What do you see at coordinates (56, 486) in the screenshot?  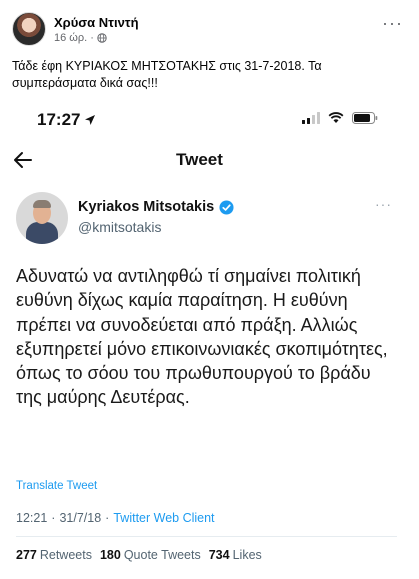 I see `translate-tweet-link: Translate Tweet` at bounding box center [56, 486].